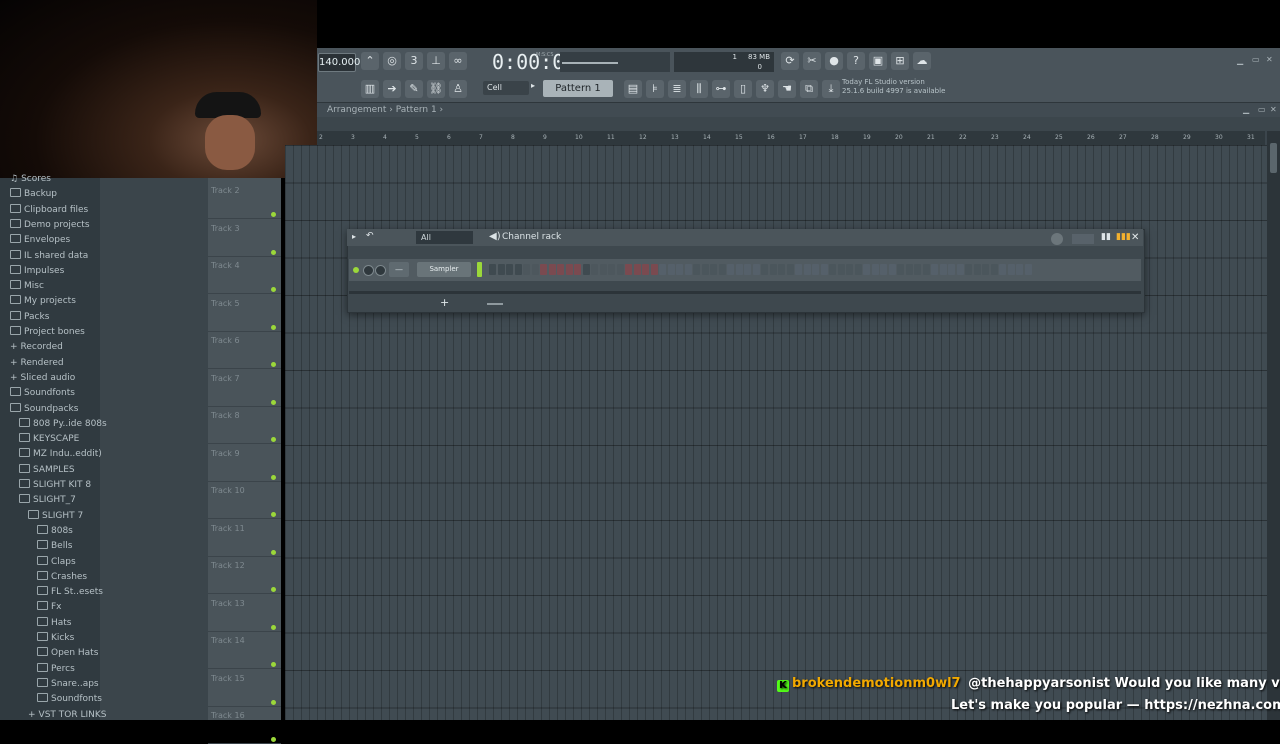 This screenshot has height=744, width=1280. What do you see at coordinates (809, 89) in the screenshot?
I see `tool-icon: ⧉` at bounding box center [809, 89].